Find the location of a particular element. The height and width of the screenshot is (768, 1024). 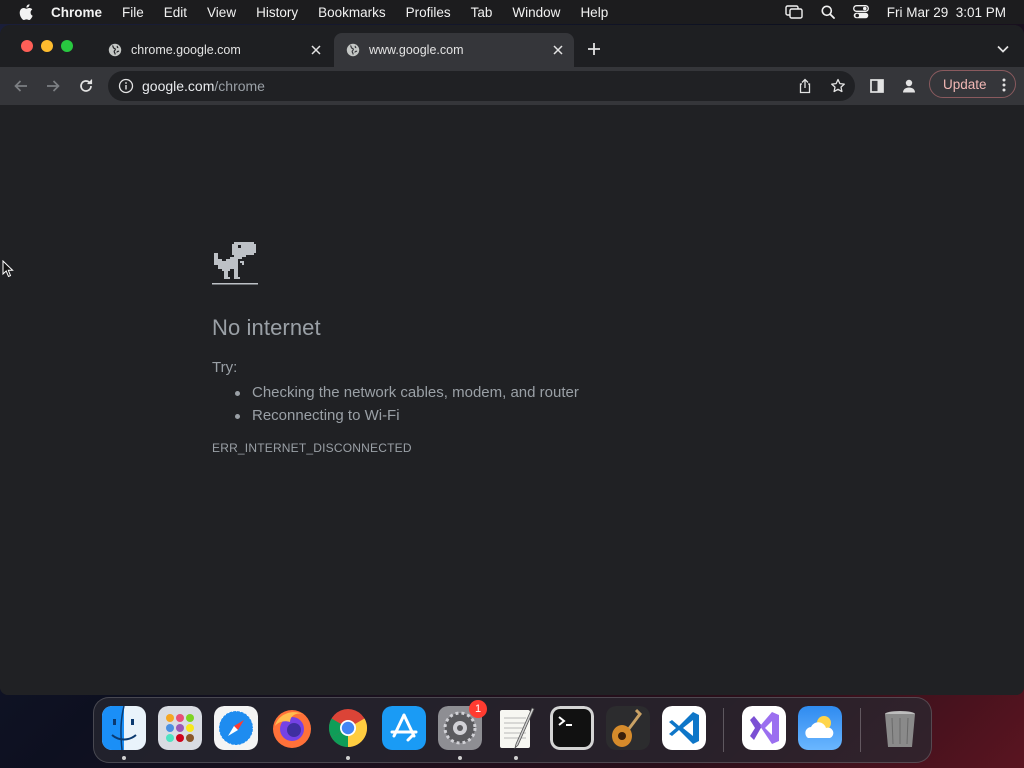

site-info-icon is located at coordinates (126, 86).